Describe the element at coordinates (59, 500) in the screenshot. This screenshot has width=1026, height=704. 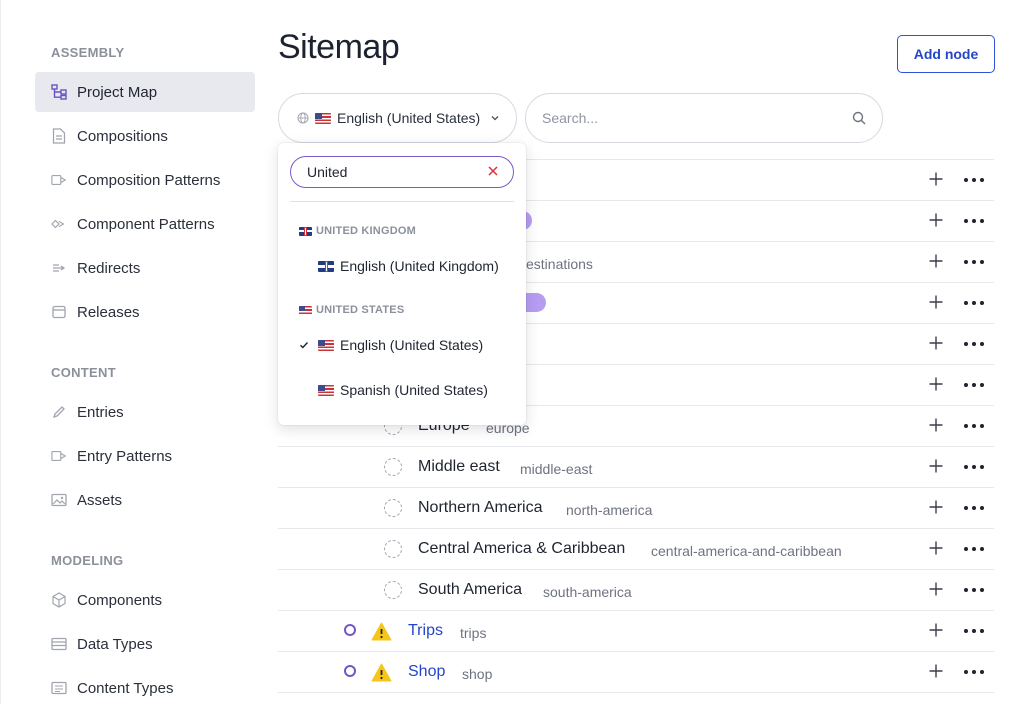
I see `image-icon` at that location.